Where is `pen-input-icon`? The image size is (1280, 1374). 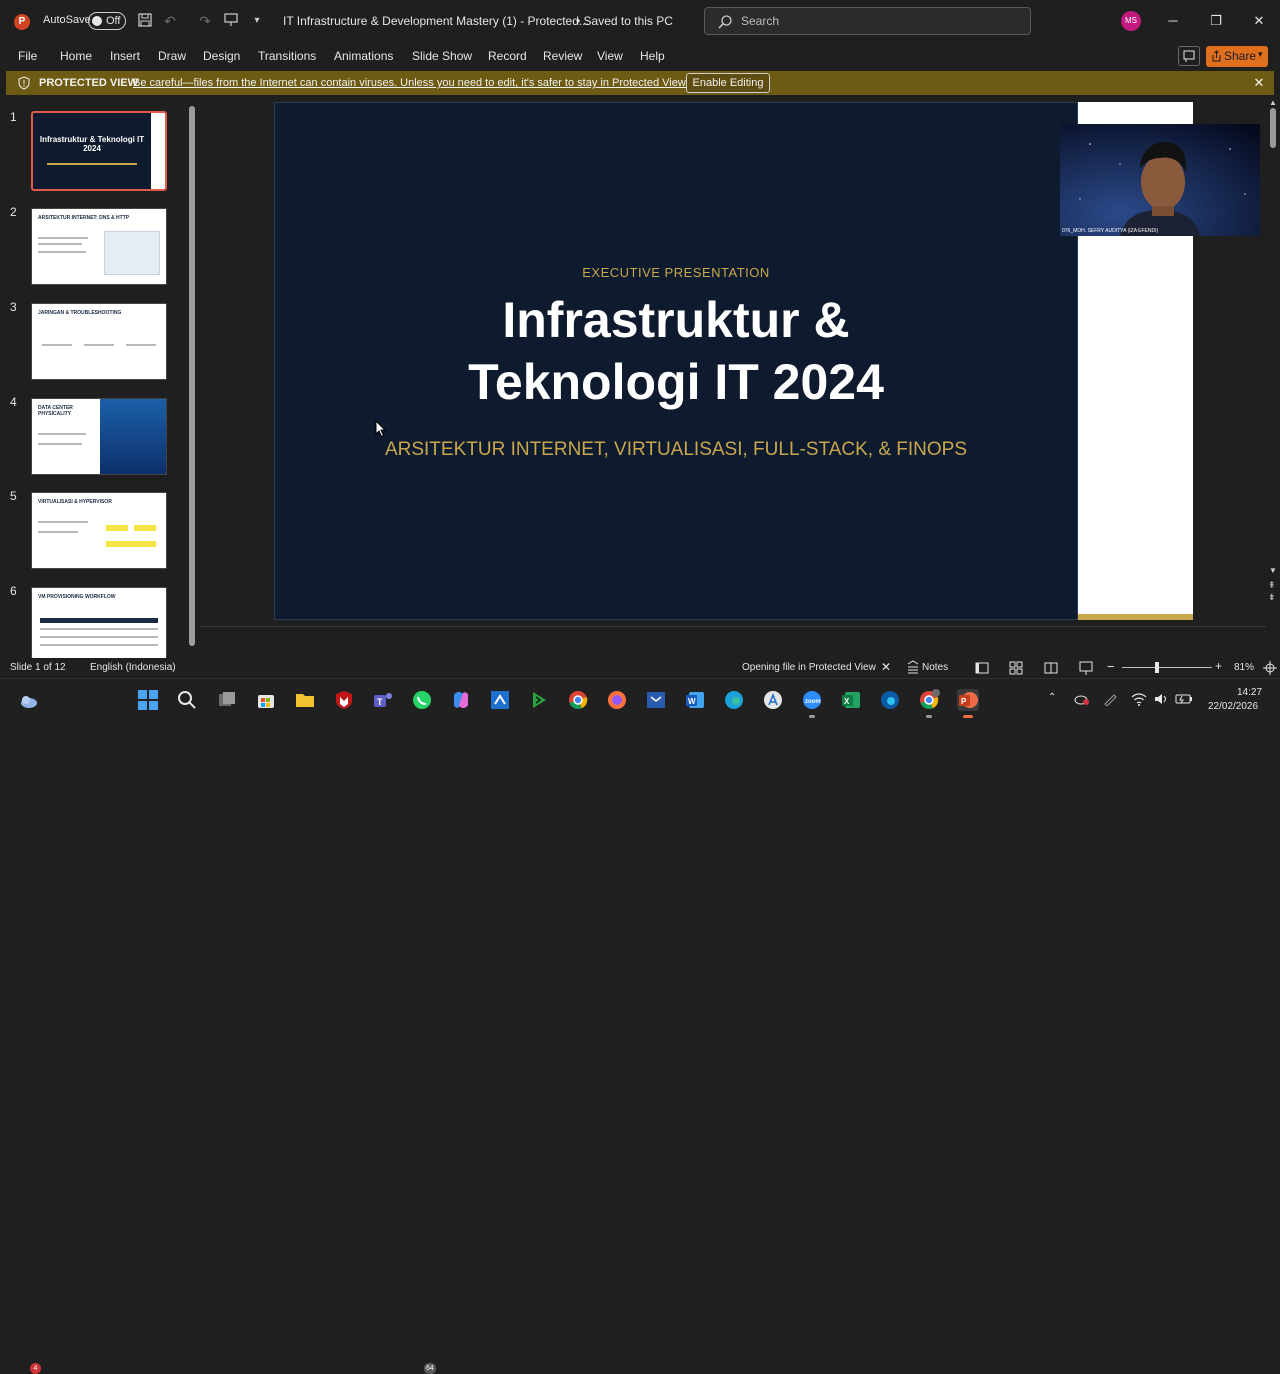 pen-input-icon is located at coordinates (1110, 699).